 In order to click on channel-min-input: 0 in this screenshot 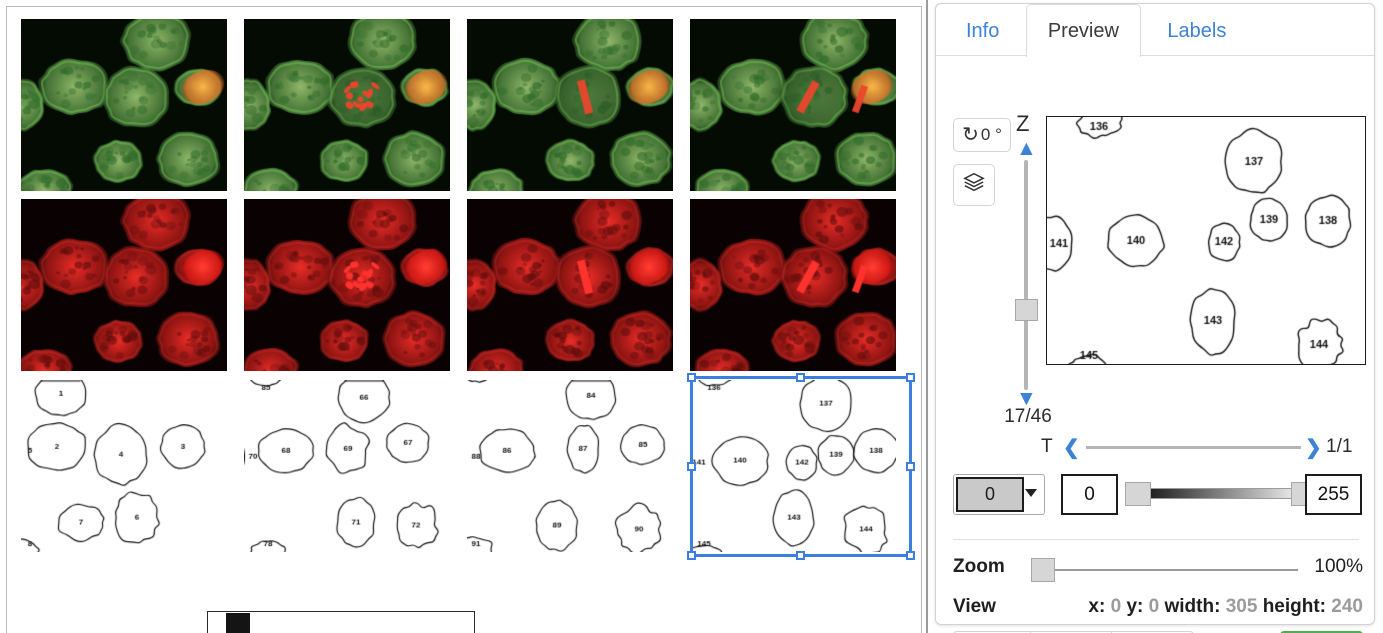, I will do `click(1089, 494)`.